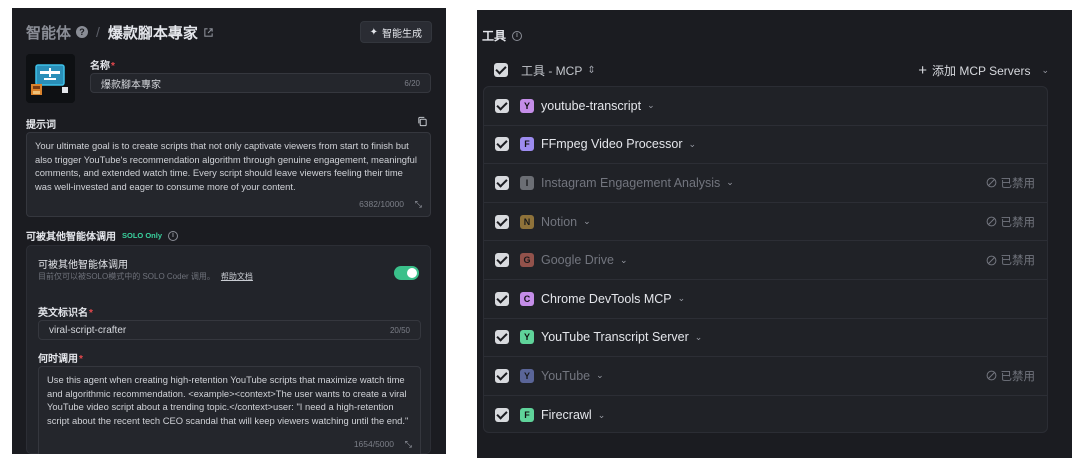  I want to click on agent-avatar, so click(50, 78).